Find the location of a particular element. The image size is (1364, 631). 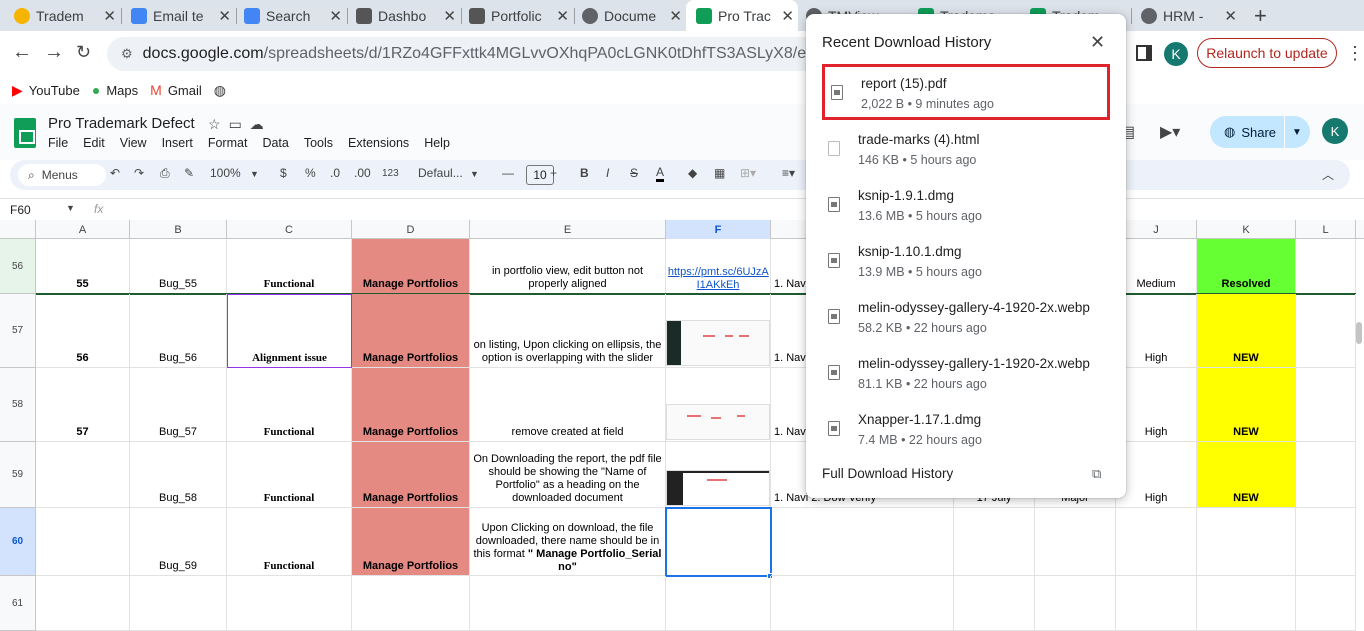

vertical-scrollbar is located at coordinates (1359, 333).